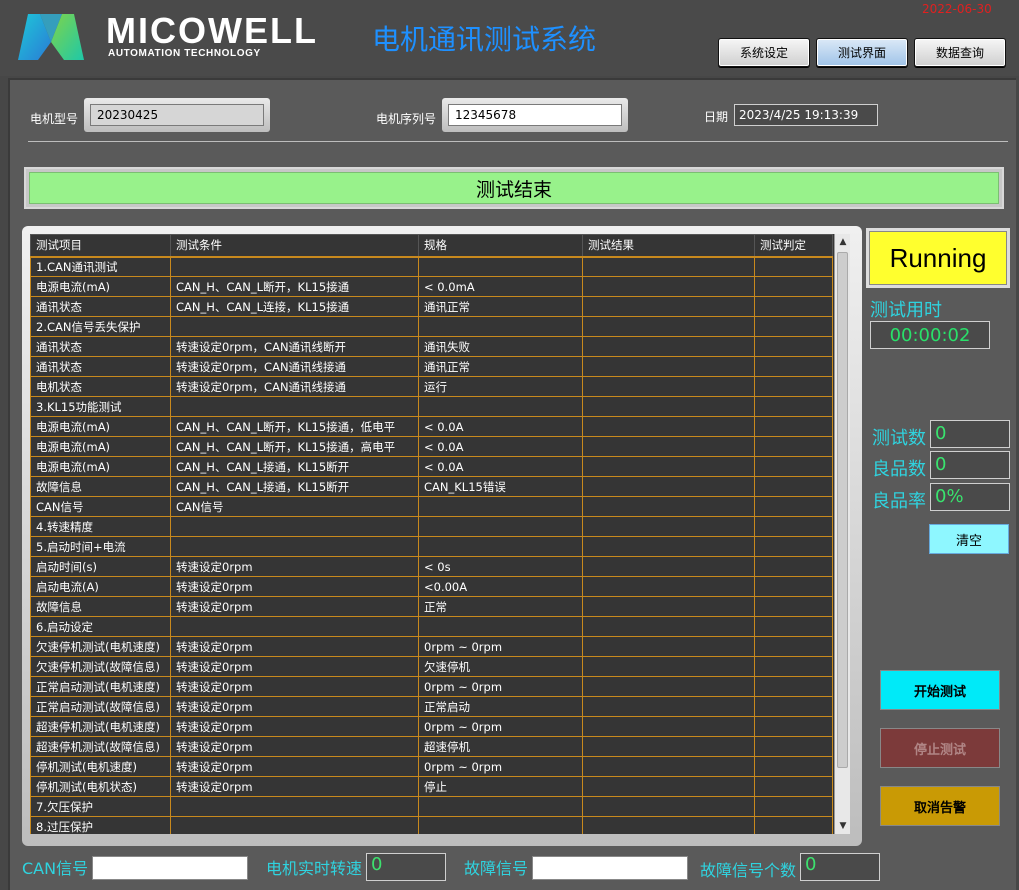  I want to click on column-header-condition: 测试条件, so click(294, 246).